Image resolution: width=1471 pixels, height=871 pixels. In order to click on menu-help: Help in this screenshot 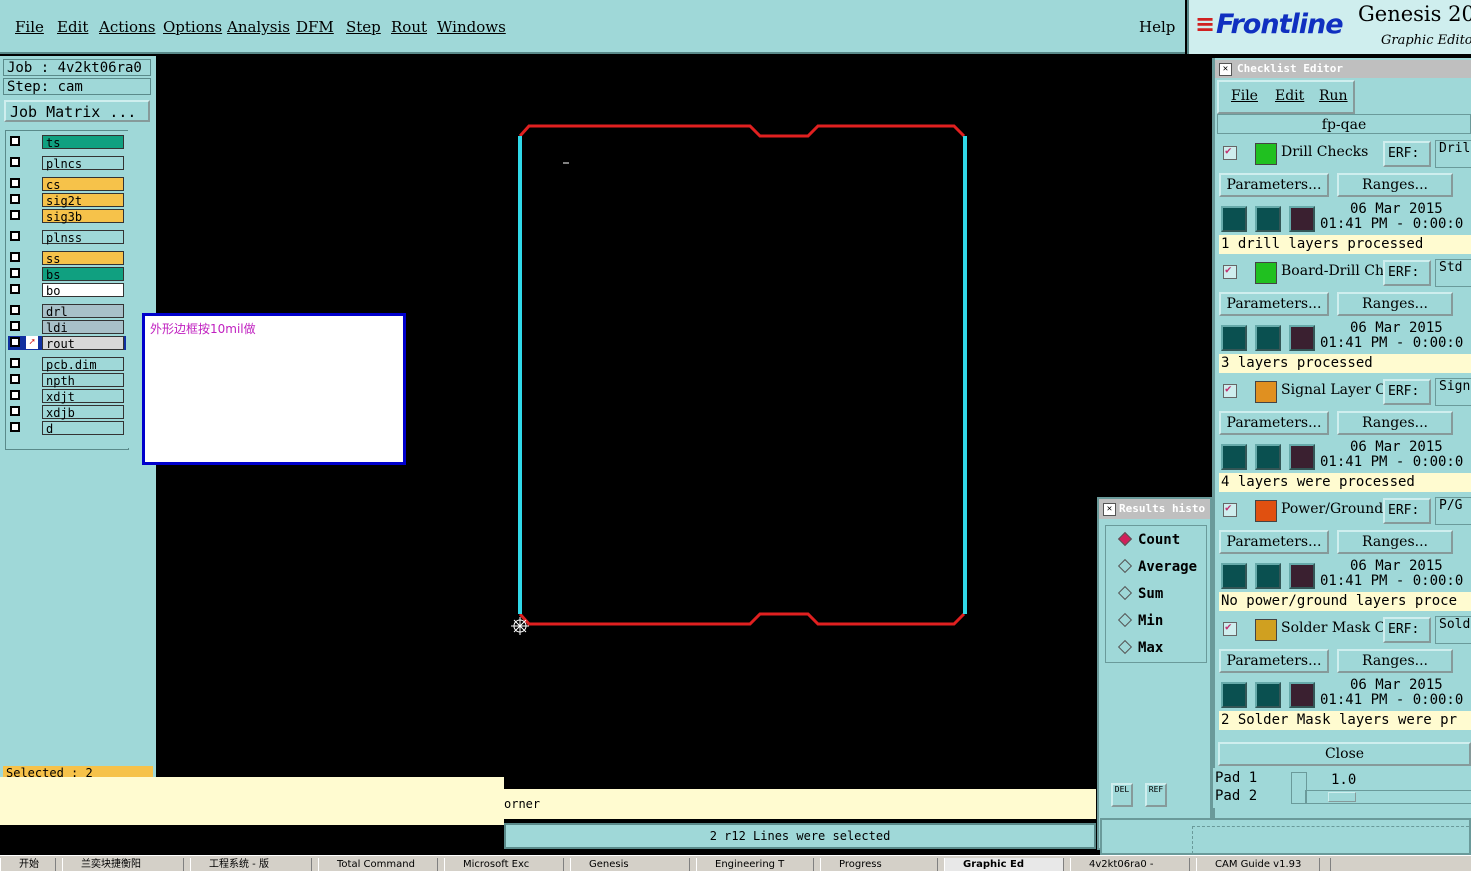, I will do `click(1157, 27)`.